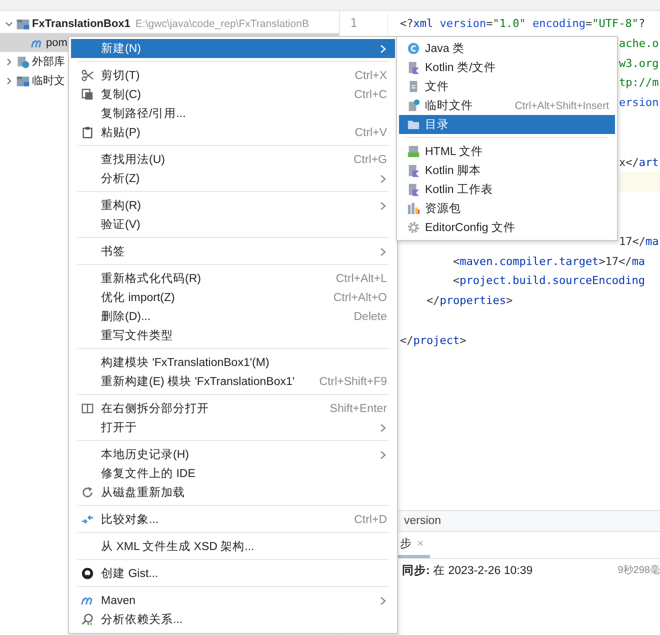  I want to click on code-line: ache.o, so click(639, 44).